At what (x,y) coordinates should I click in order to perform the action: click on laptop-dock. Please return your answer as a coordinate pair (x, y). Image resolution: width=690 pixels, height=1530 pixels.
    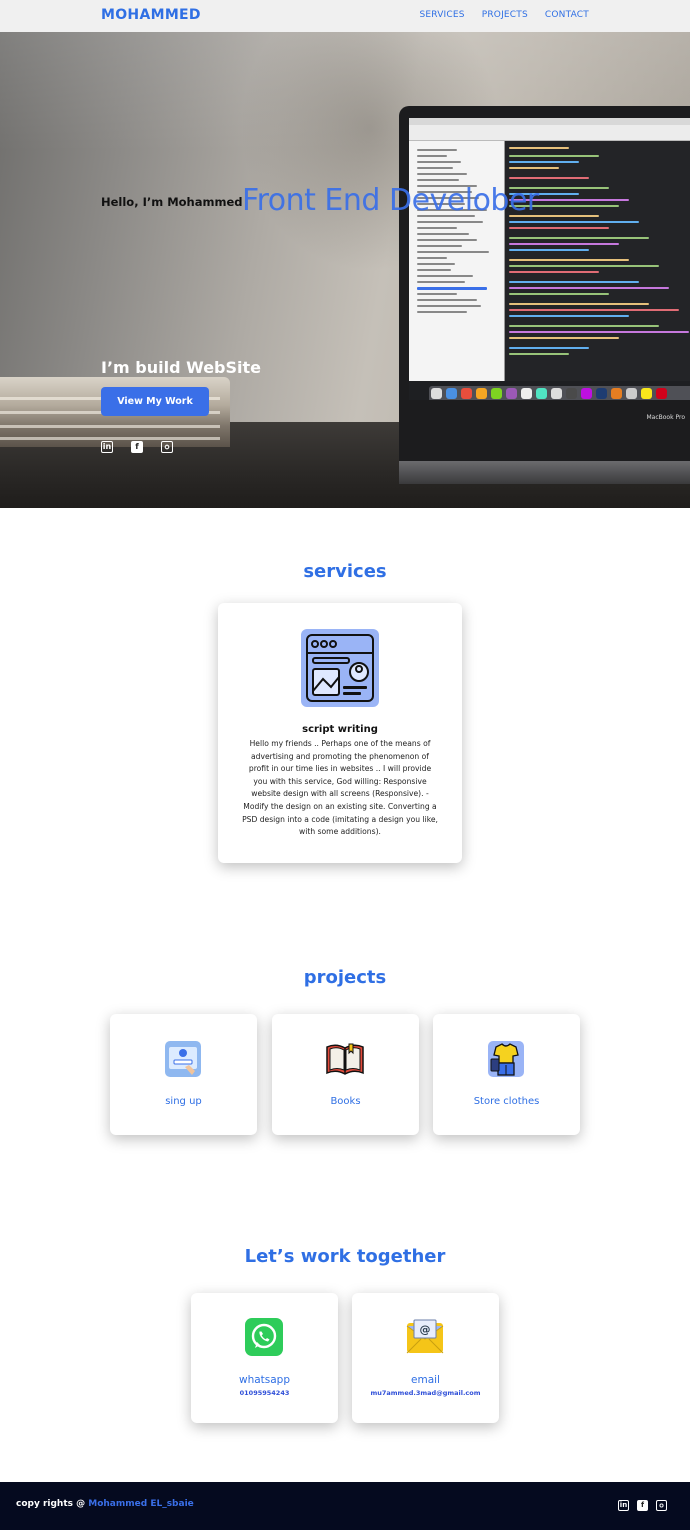
    Looking at the image, I should click on (559, 393).